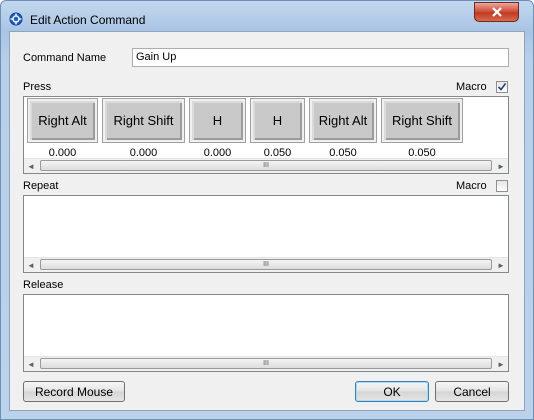  I want to click on close-button, so click(496, 12).